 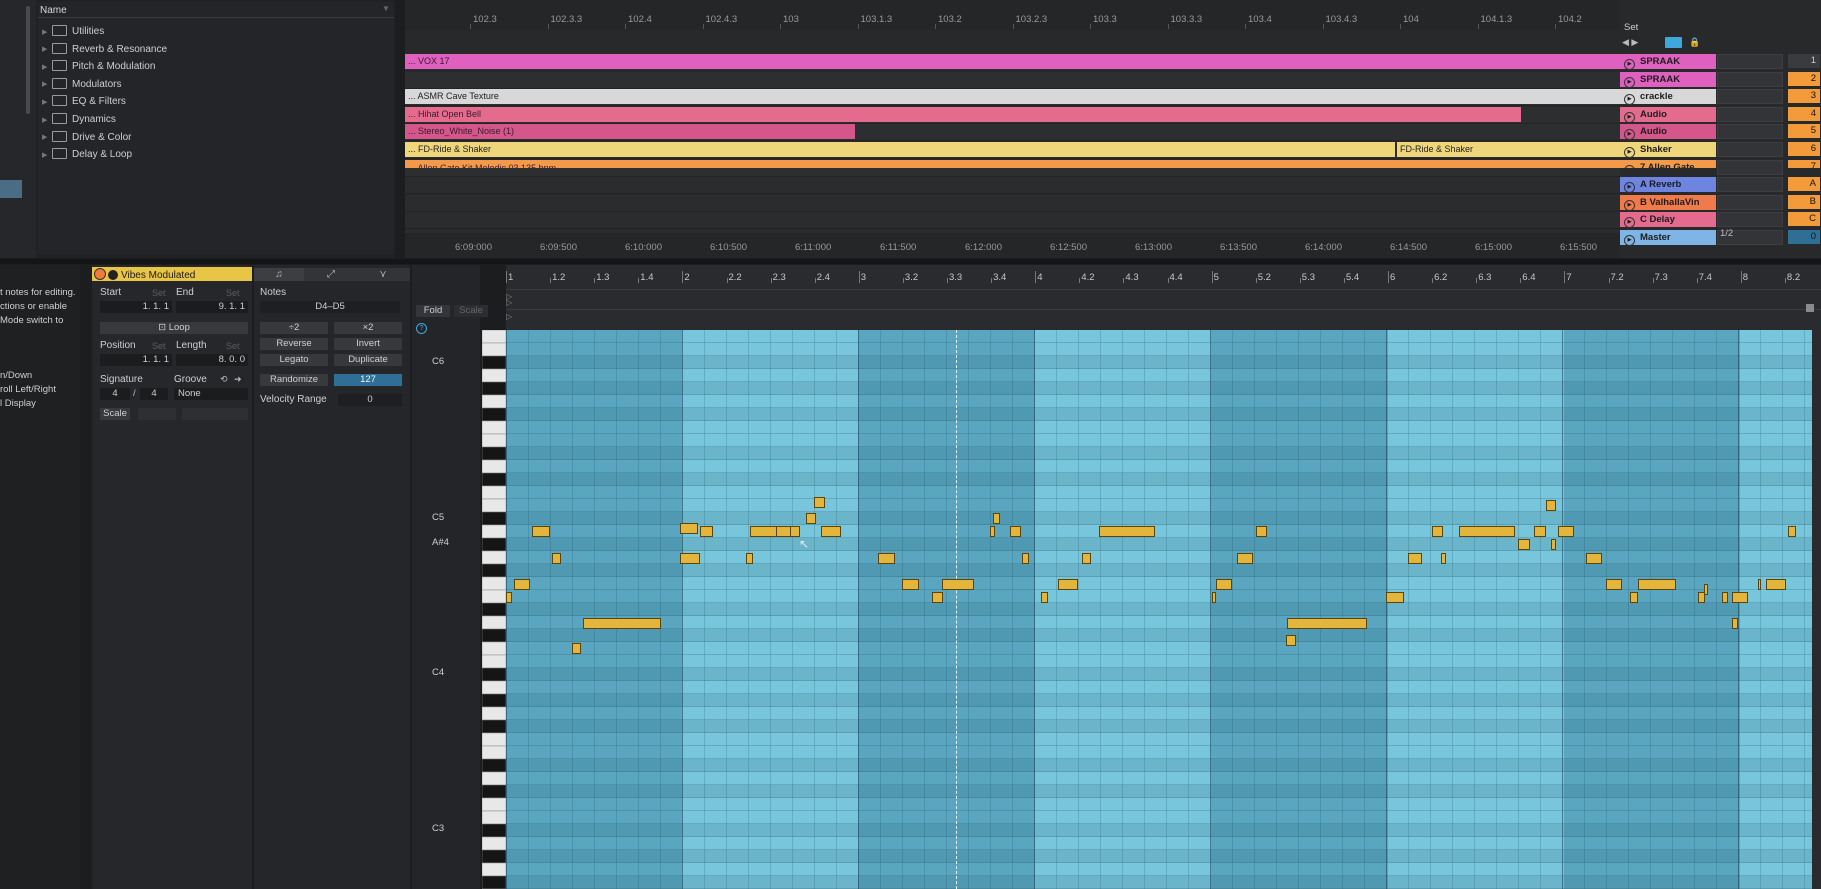 I want to click on draw-mode-icon, so click(x=1673, y=42).